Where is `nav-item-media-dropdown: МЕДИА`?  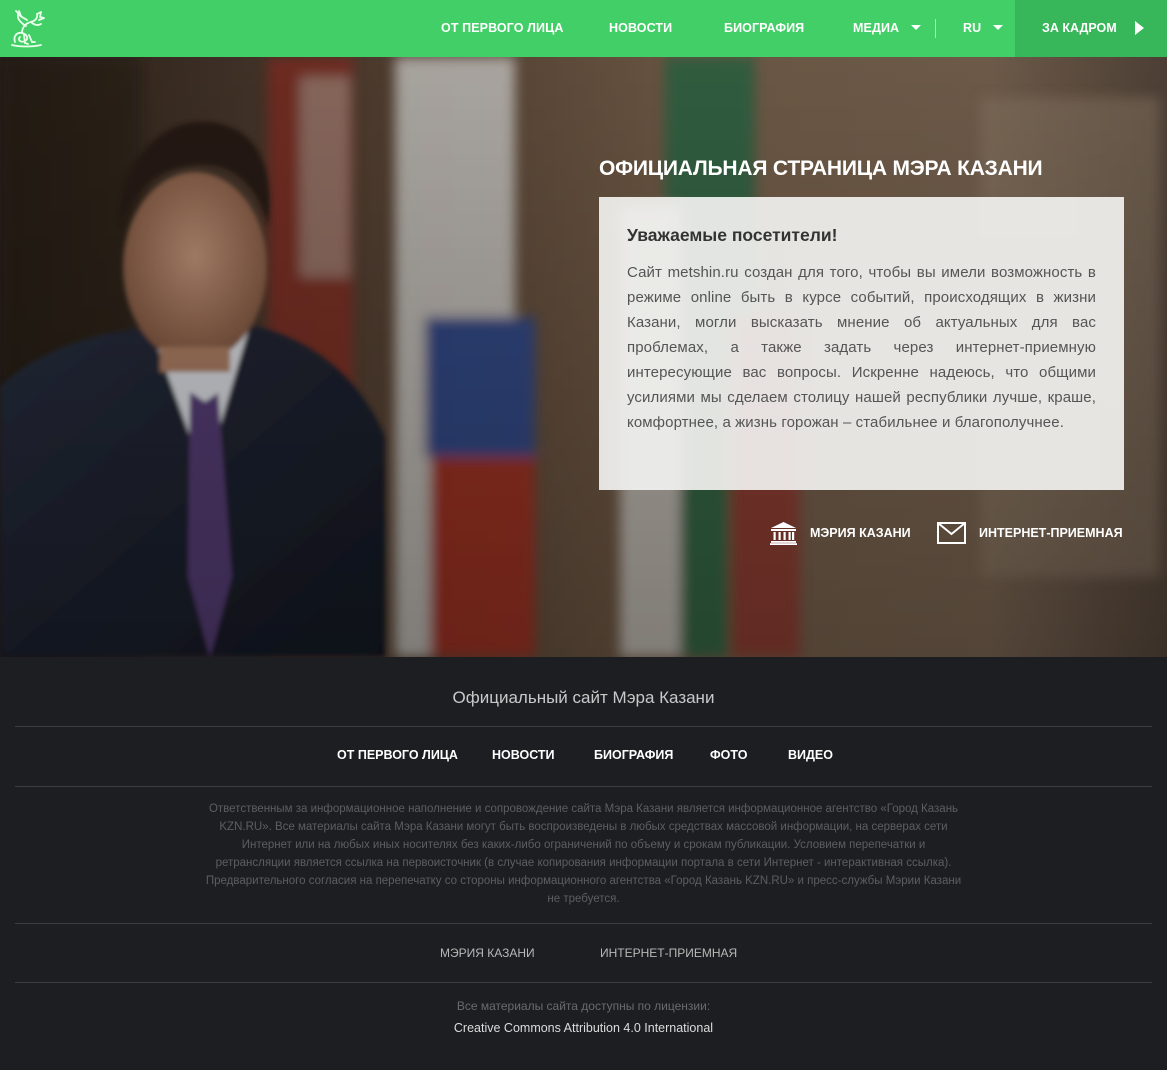
nav-item-media-dropdown: МЕДИА is located at coordinates (887, 28).